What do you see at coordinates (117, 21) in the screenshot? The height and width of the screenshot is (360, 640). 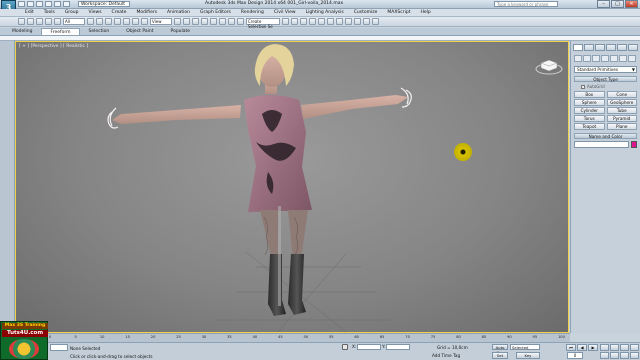 I see `window-crossing-icon` at bounding box center [117, 21].